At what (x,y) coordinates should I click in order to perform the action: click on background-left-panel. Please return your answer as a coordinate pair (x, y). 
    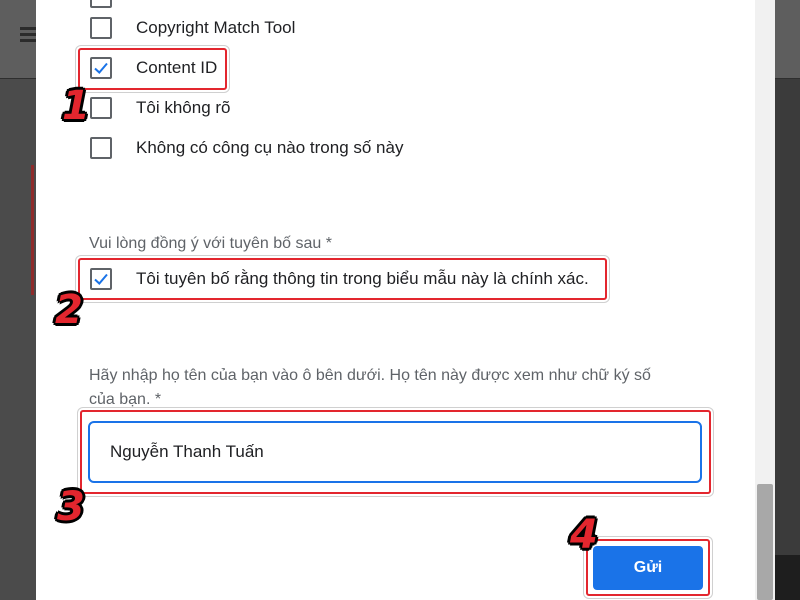
    Looking at the image, I should click on (18, 300).